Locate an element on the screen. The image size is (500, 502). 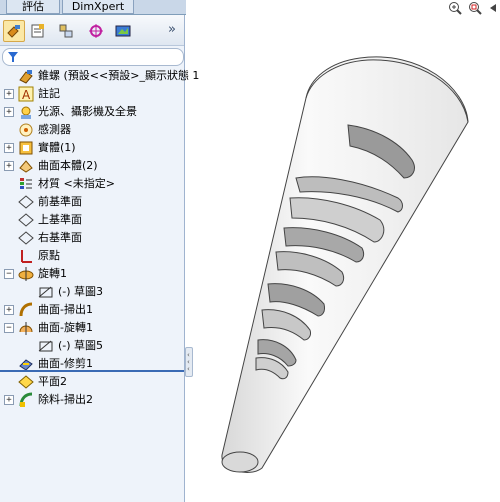
part-icon is located at coordinates (26, 76).